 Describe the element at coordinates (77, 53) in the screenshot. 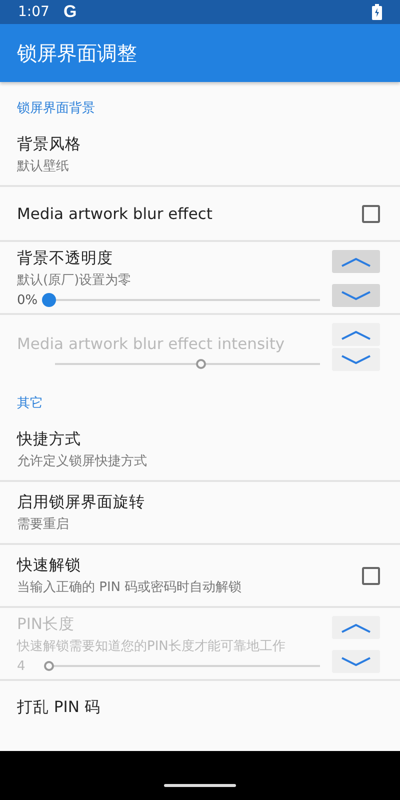

I see `app-title: 锁屏界面调整` at that location.